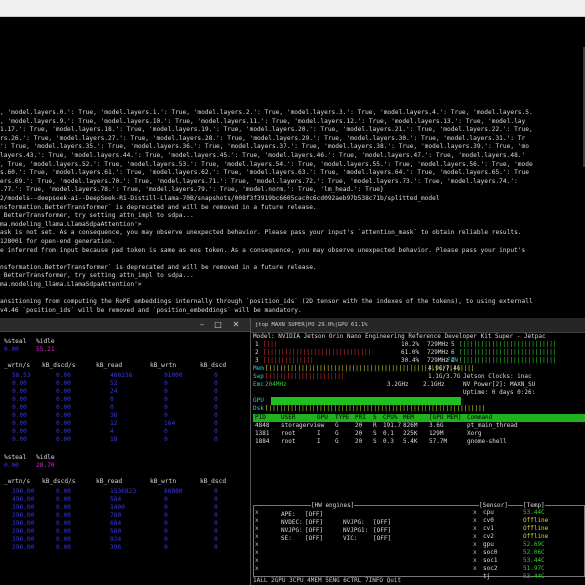 The width and height of the screenshot is (585, 585). Describe the element at coordinates (418, 325) in the screenshot. I see `jtop-titlebar: jtop MAXN SUPER|PO 29.0%|GPU 61.1%` at that location.